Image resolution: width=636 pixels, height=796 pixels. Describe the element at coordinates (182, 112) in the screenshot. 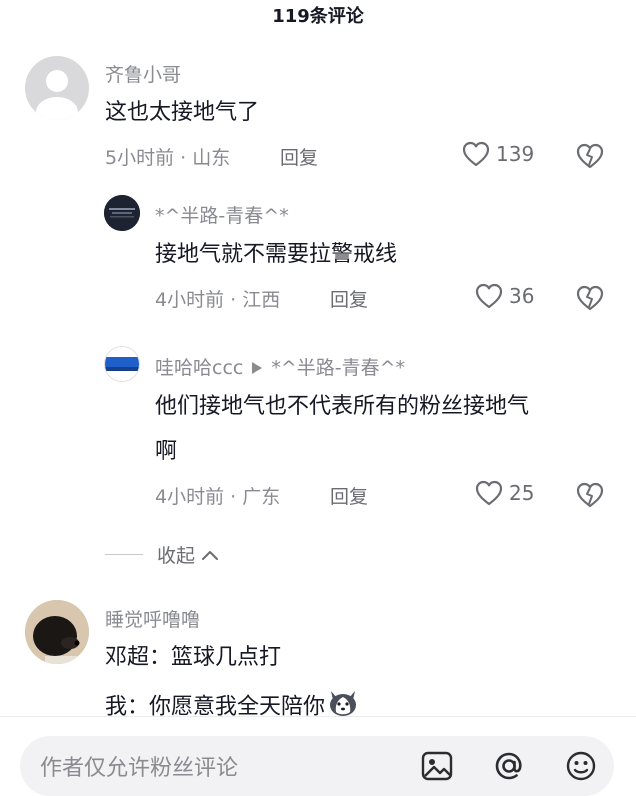

I see `comment-text: 这也太接地气了` at that location.